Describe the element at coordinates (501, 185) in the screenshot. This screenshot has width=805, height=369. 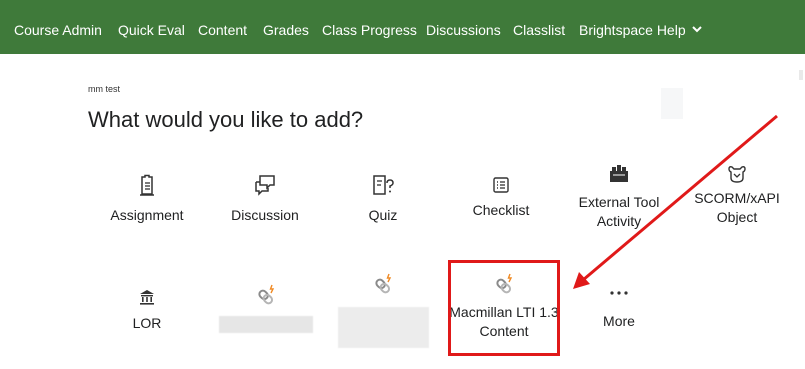
I see `checklist-icon` at that location.